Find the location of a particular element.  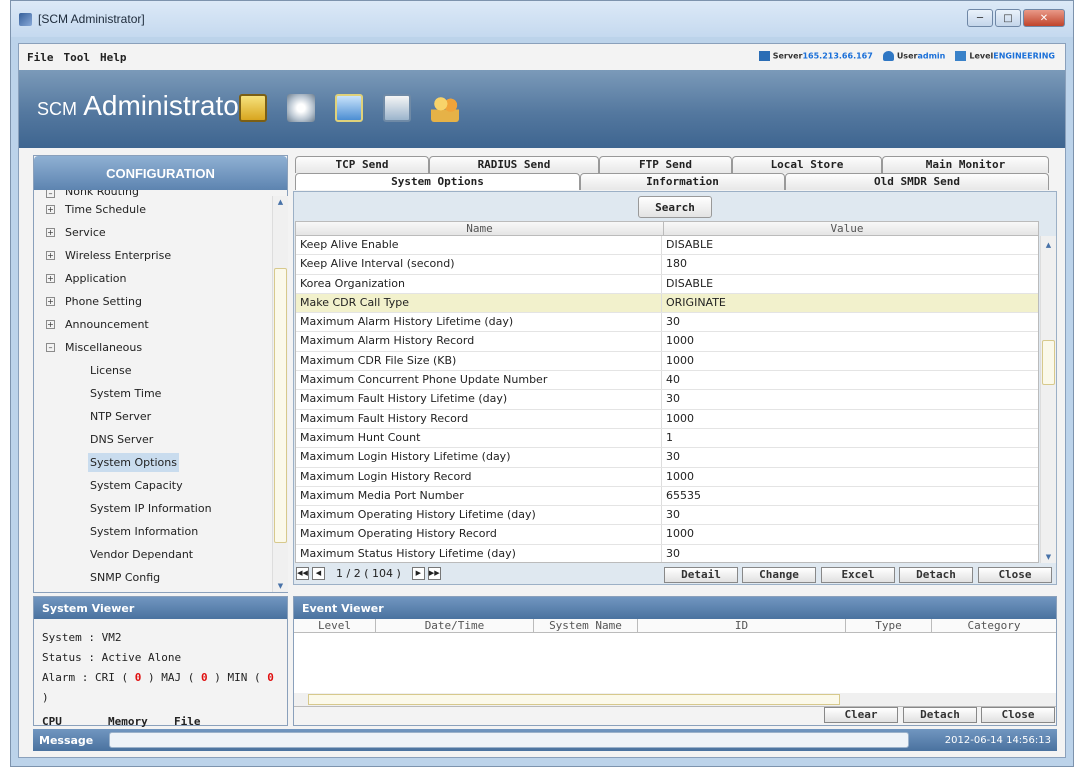

column-header-level: Level is located at coordinates (335, 625).